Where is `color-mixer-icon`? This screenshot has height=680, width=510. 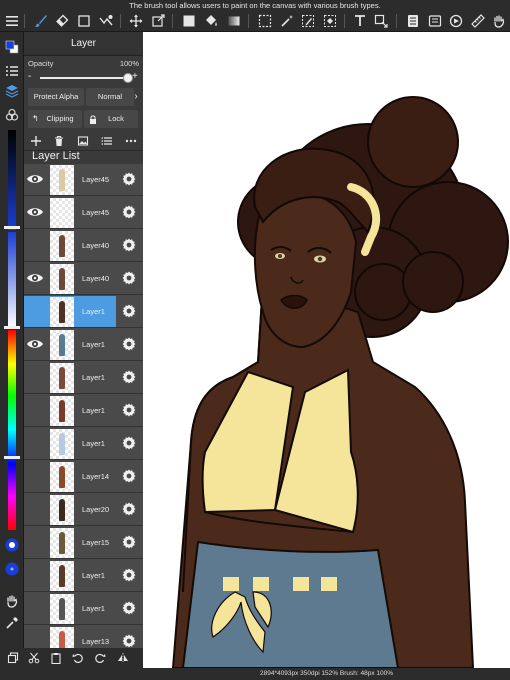
color-mixer-icon is located at coordinates (12, 115).